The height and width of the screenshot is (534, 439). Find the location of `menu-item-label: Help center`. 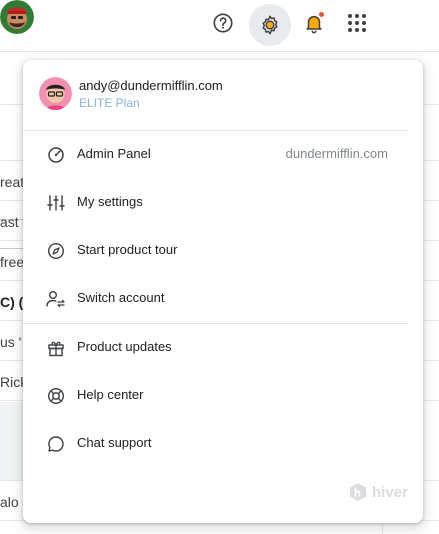

menu-item-label: Help center is located at coordinates (110, 394).